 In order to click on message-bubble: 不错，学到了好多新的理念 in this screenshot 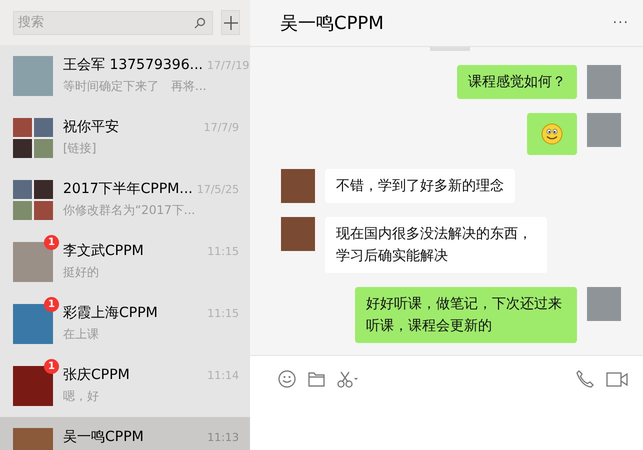, I will do `click(420, 186)`.